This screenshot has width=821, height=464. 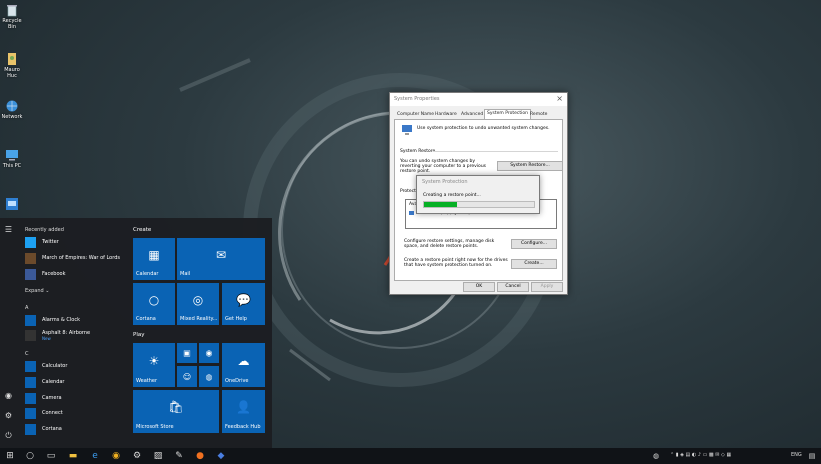 I want to click on tile-movies: ▣, so click(x=187, y=353).